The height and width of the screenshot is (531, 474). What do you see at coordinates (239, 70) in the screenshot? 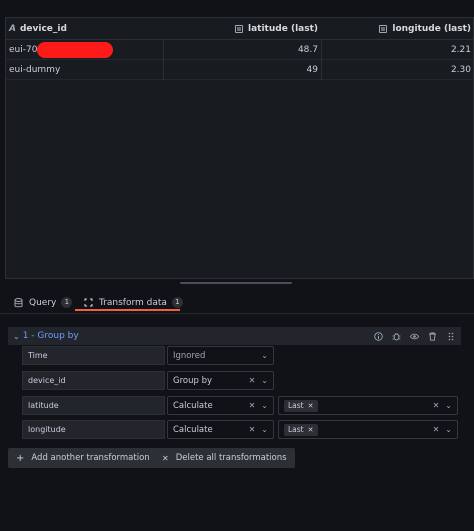
I see `table-row: eui-dummy 49 2.30` at bounding box center [239, 70].